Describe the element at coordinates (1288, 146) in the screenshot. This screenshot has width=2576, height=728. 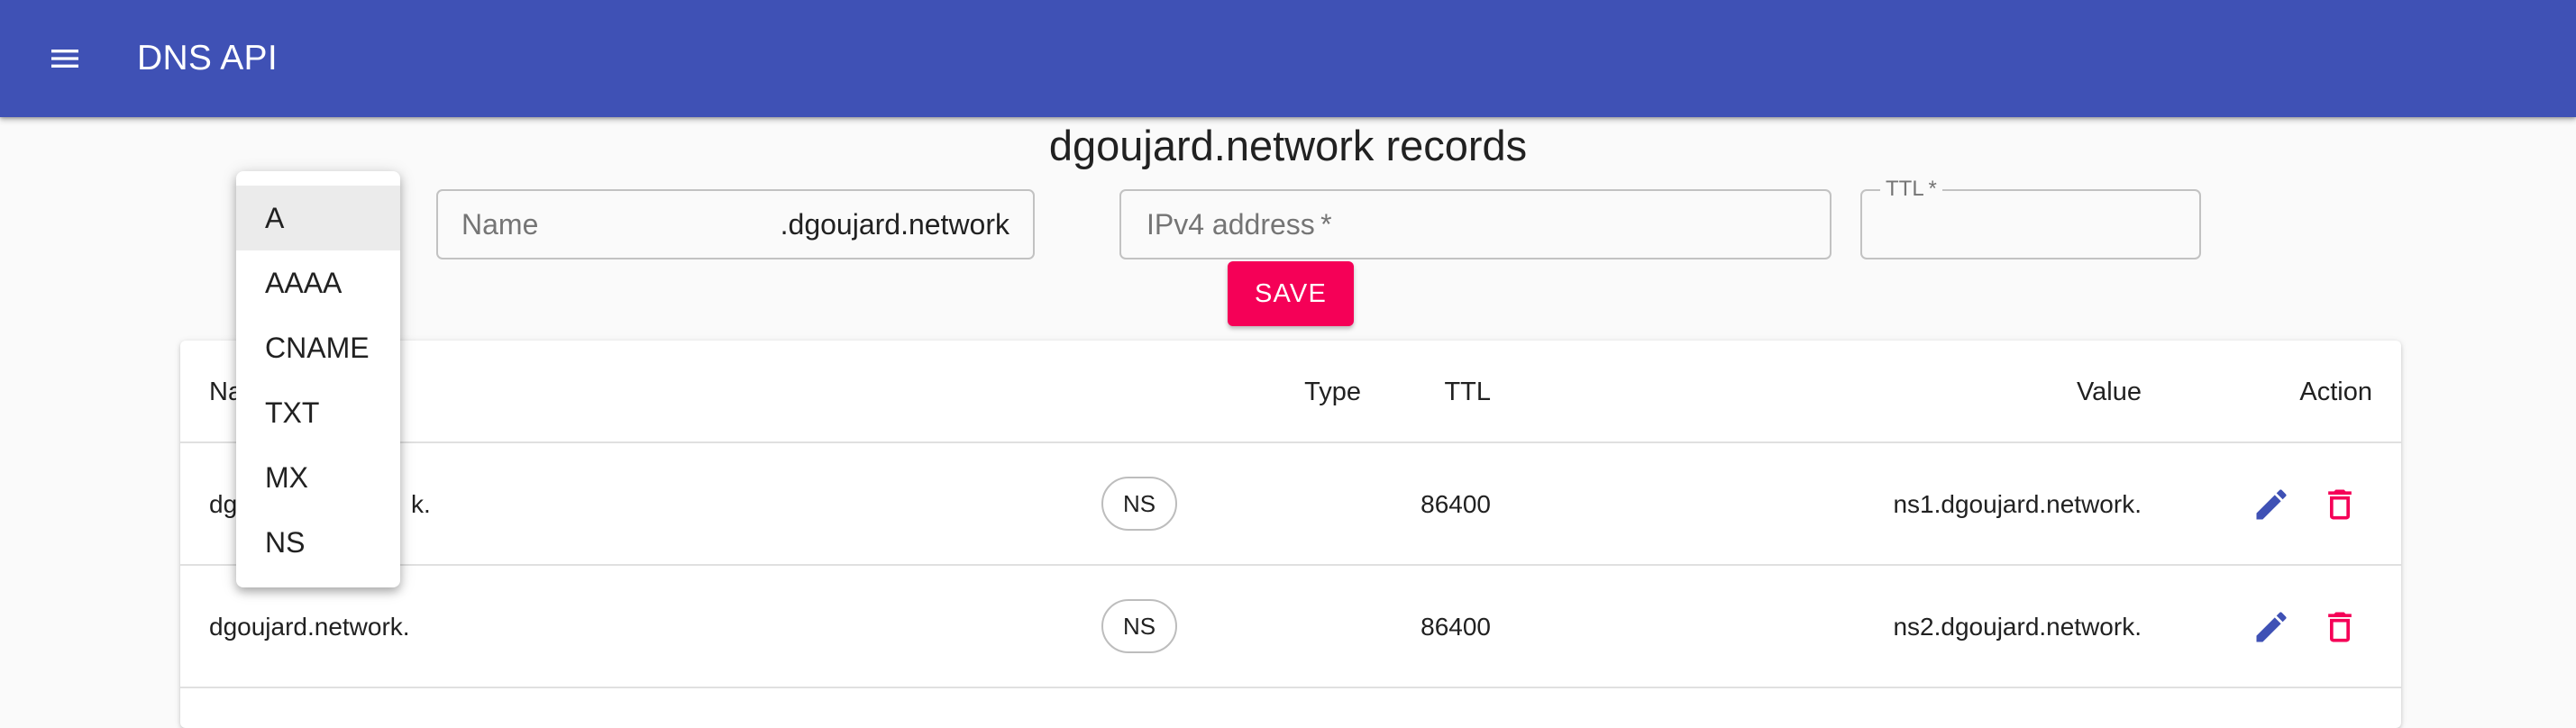
I see `page-title: dgoujard.network records` at that location.